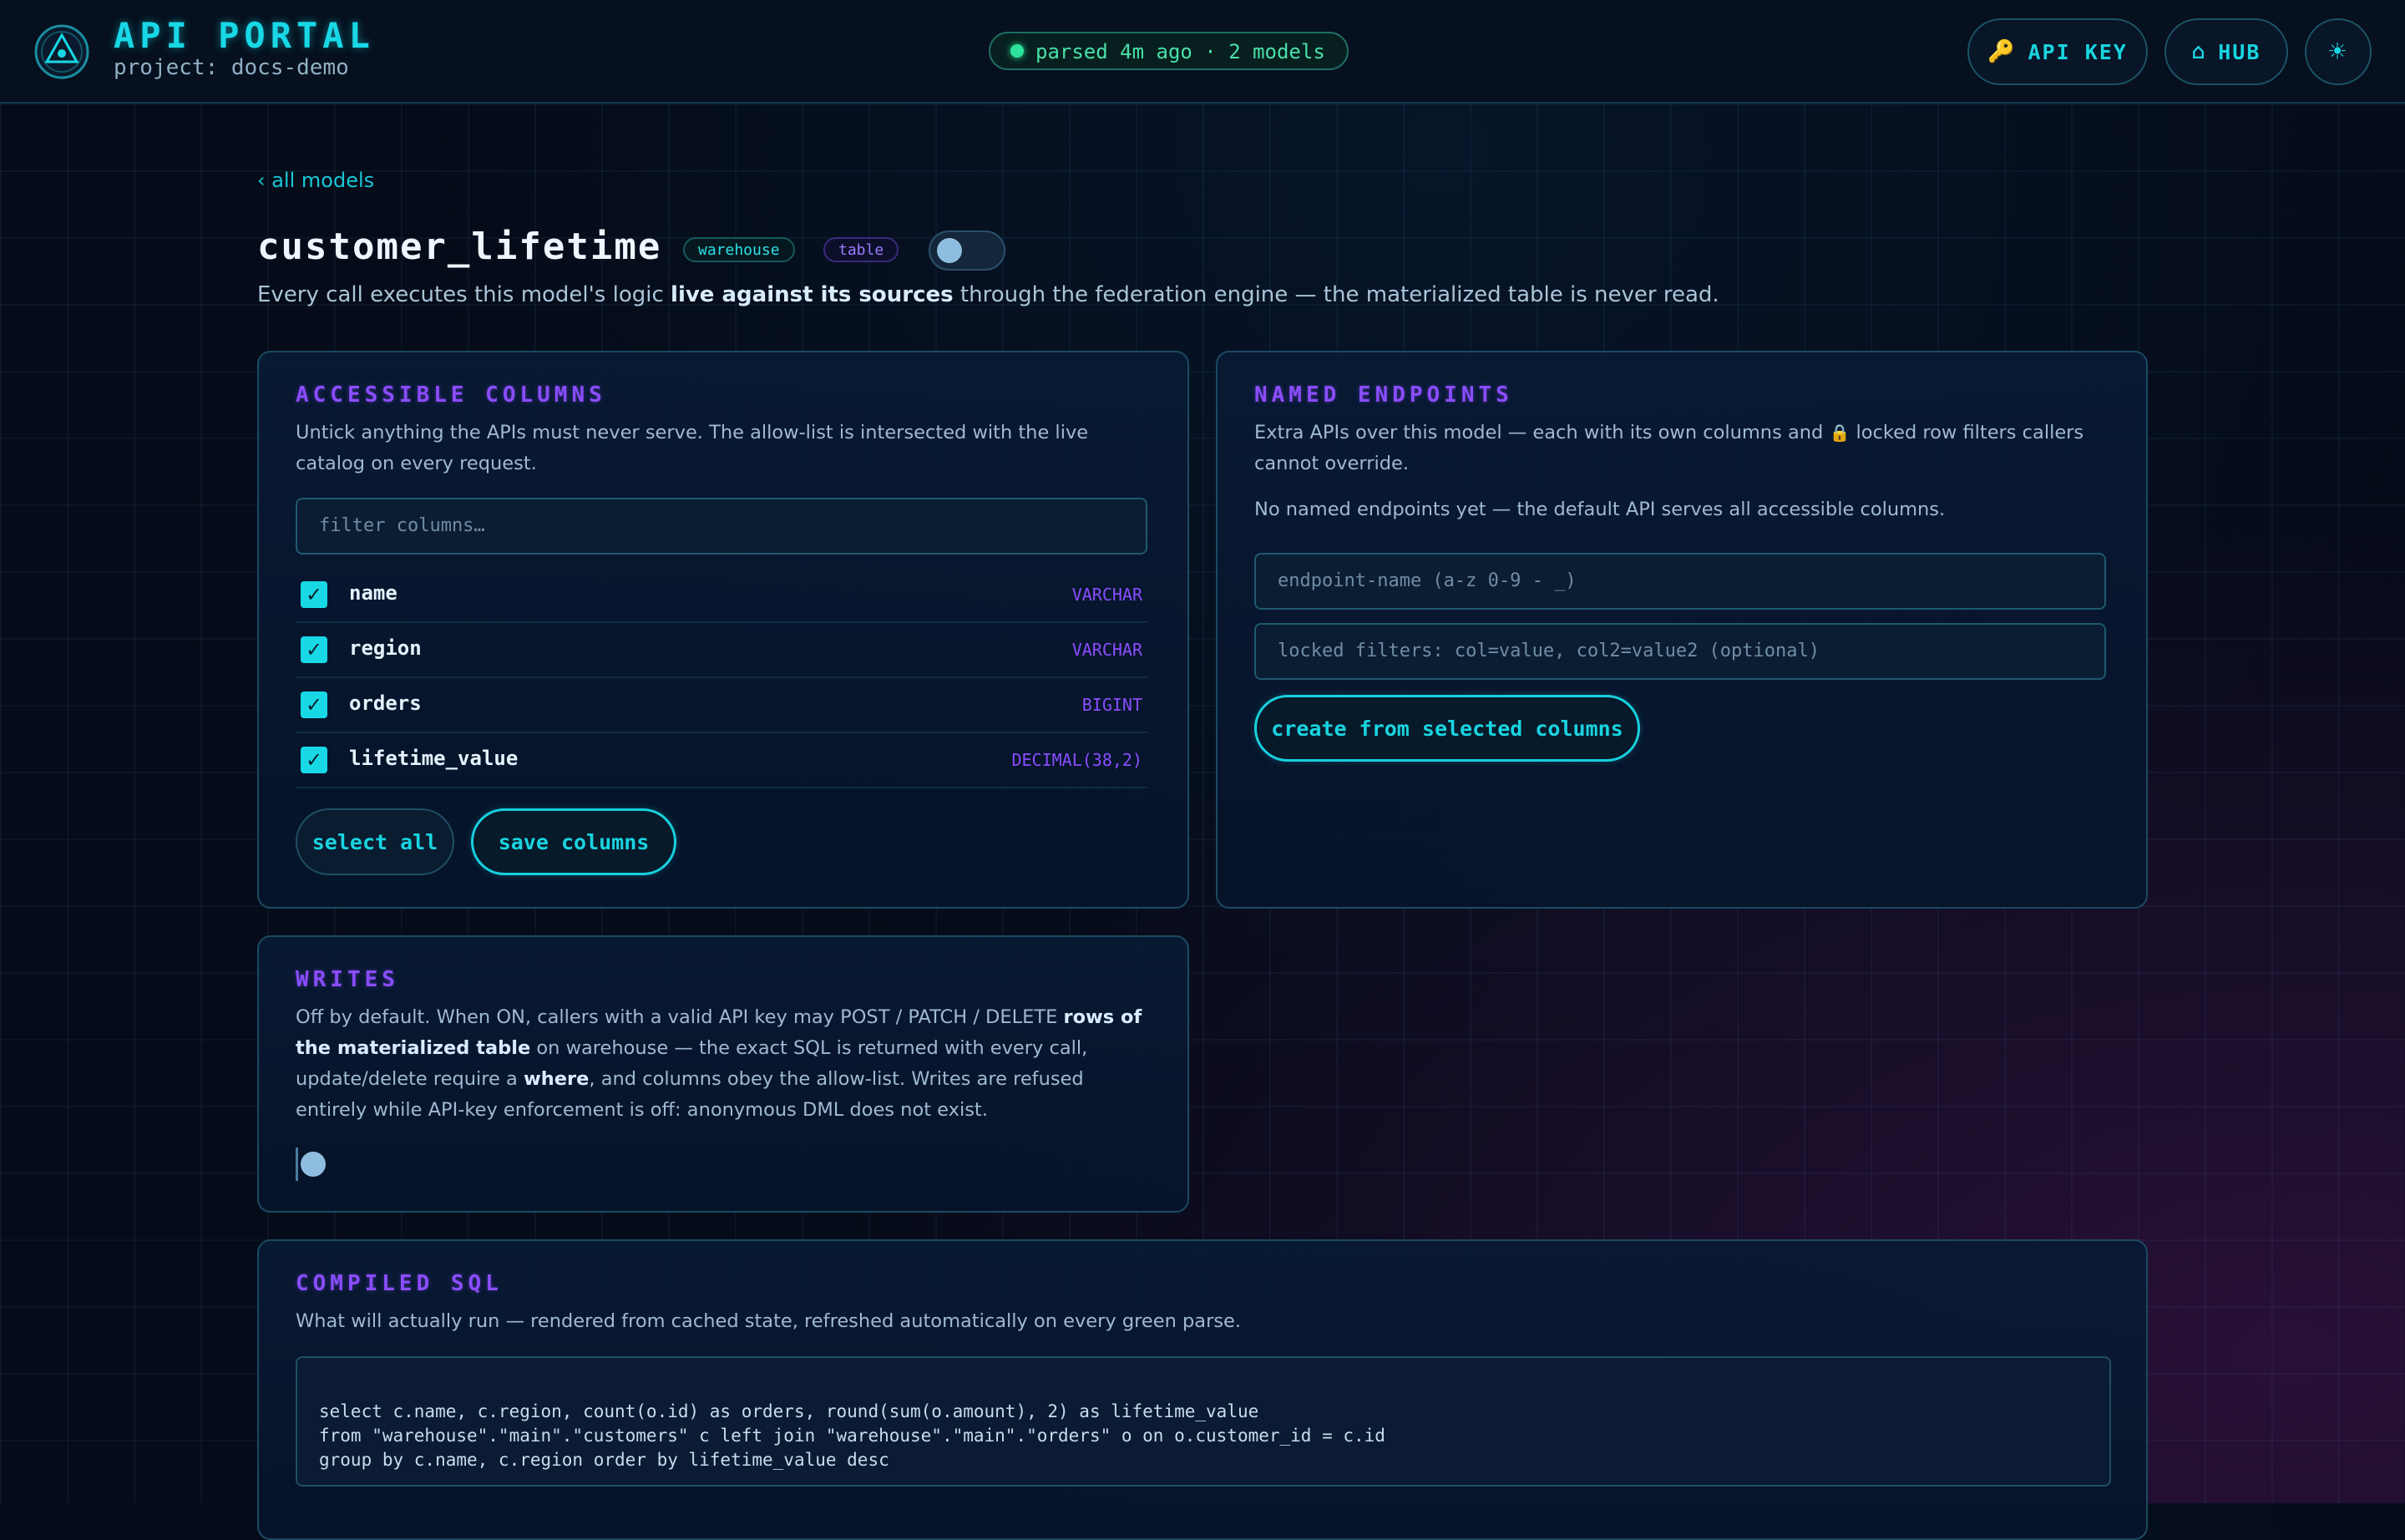 The height and width of the screenshot is (1540, 2405). I want to click on column-row: ✓ name VARCHAR, so click(721, 595).